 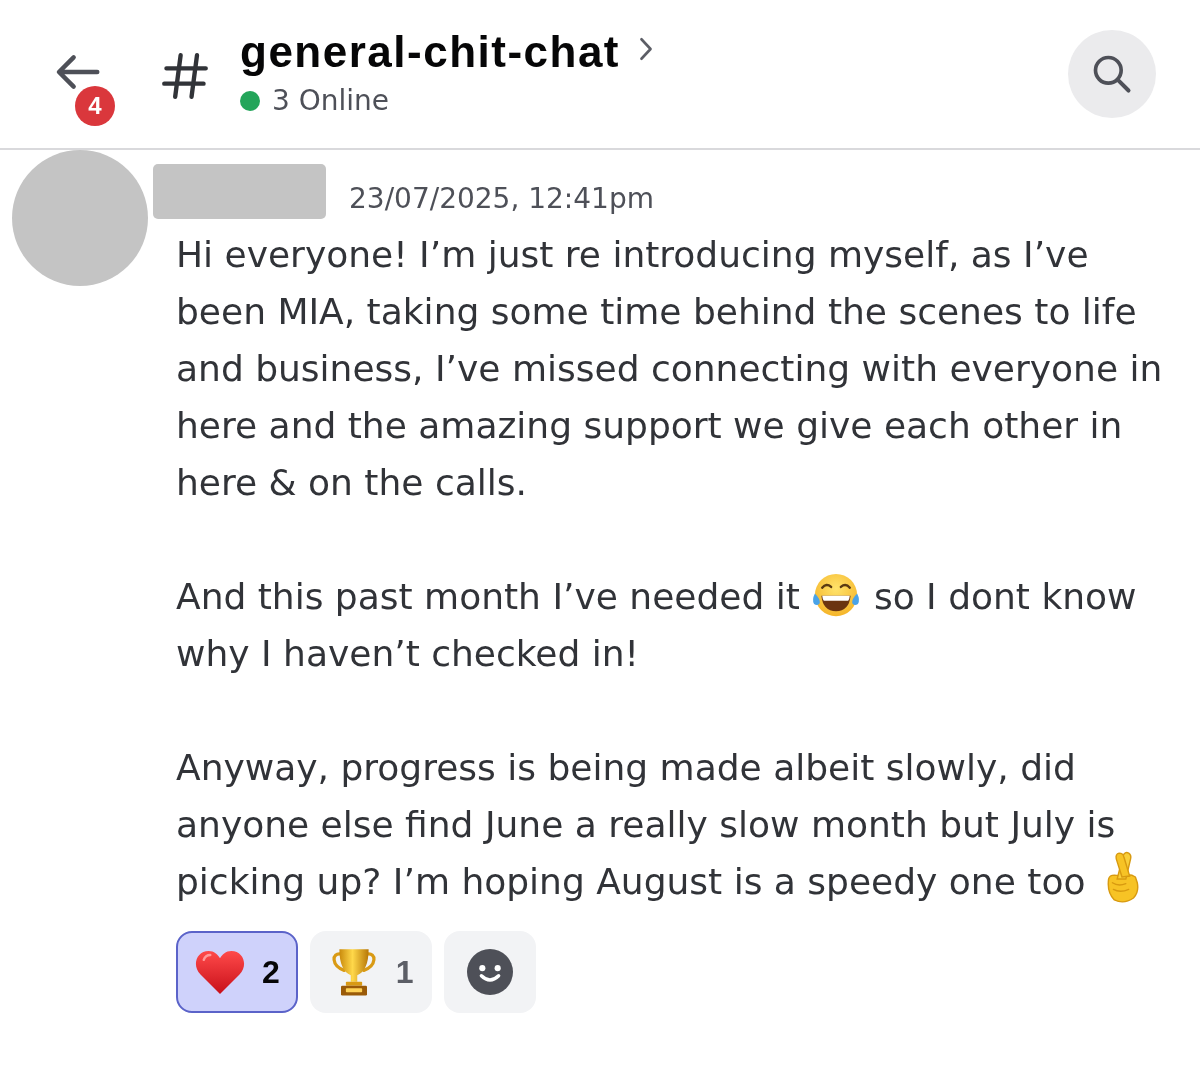 I want to click on reaction-button: 2, so click(x=237, y=972).